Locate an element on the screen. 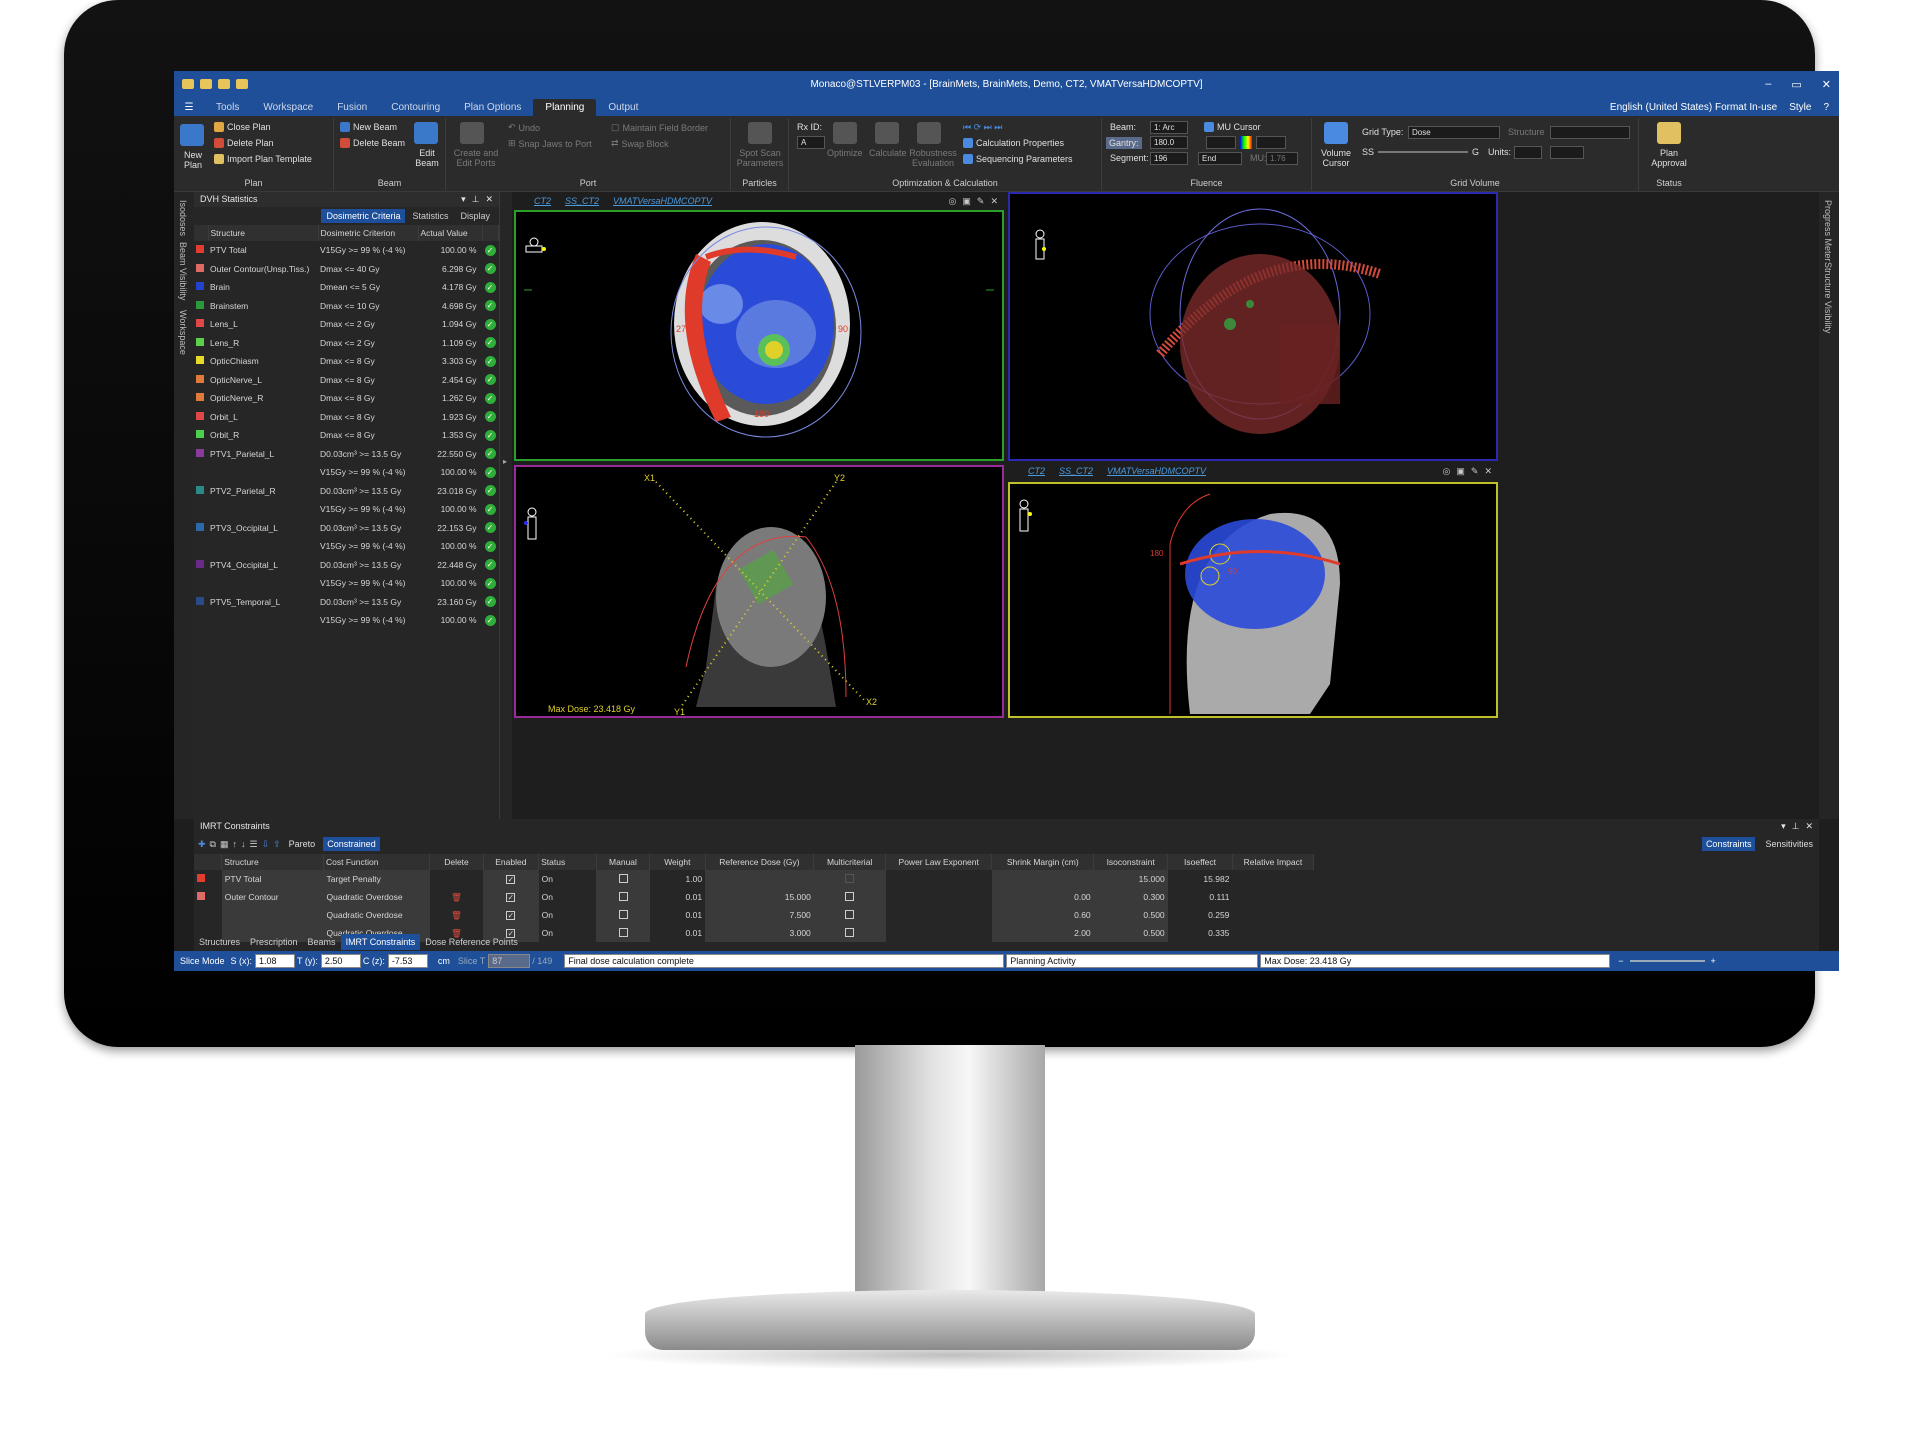 The image size is (1920, 1439). tab-dose-reference-points: Dose Reference Points is located at coordinates (471, 942).